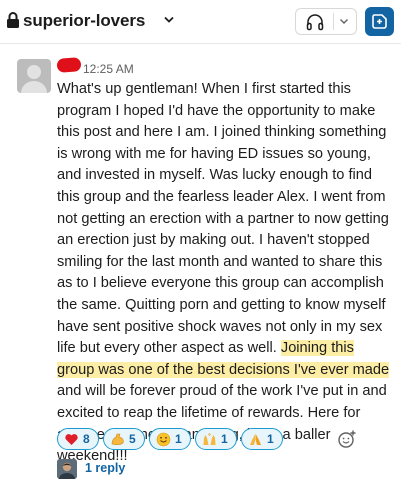 The width and height of the screenshot is (401, 492). What do you see at coordinates (117, 439) in the screenshot?
I see `flexed-biceps-icon` at bounding box center [117, 439].